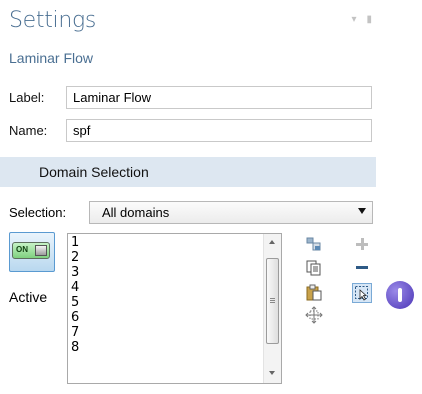 The height and width of the screenshot is (394, 422). I want to click on chevron-down-icon: ▾, so click(353, 19).